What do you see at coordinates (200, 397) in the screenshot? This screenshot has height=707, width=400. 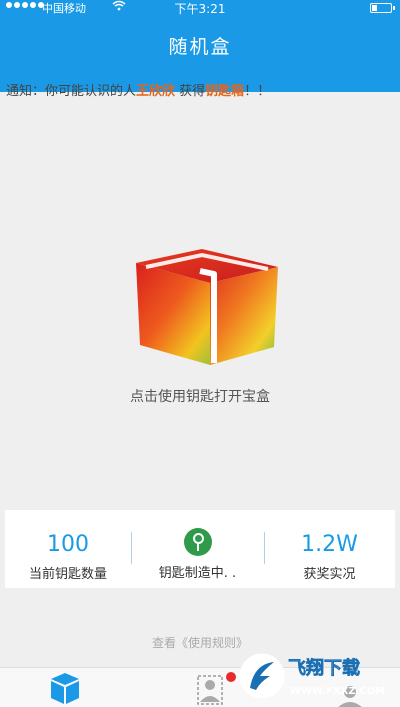 I see `box-caption: 点击使用钥匙打开宝盒` at bounding box center [200, 397].